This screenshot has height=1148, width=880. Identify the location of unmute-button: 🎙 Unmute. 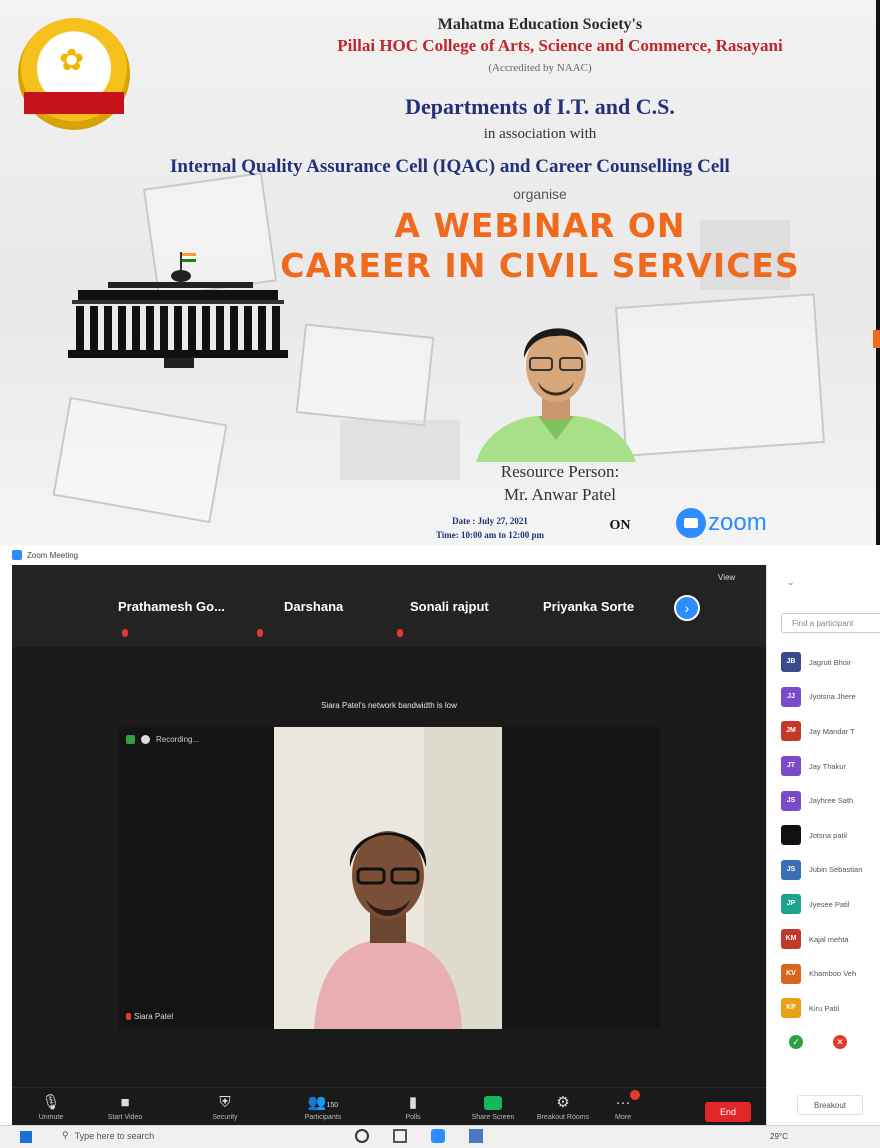
(51, 1106).